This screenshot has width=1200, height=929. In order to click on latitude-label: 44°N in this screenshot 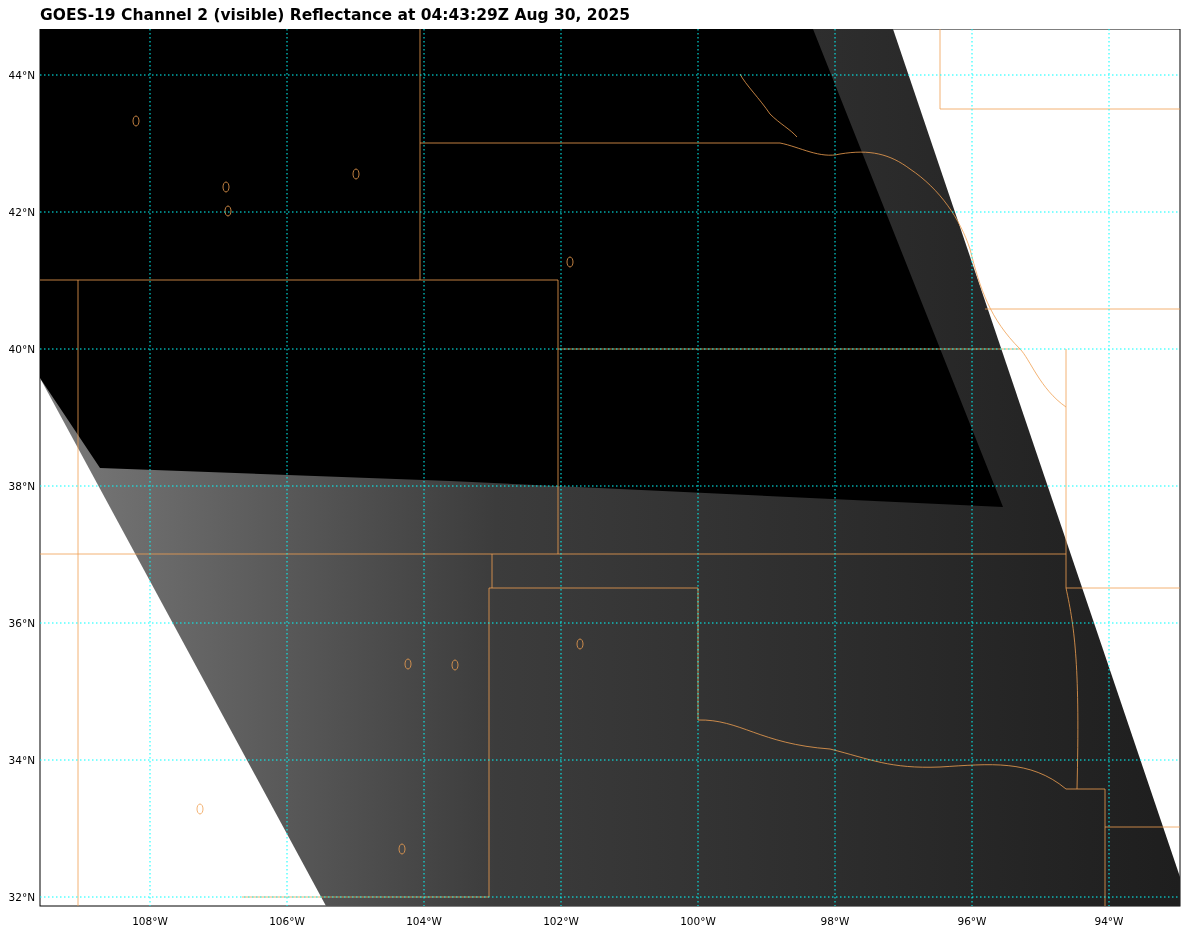, I will do `click(21, 75)`.